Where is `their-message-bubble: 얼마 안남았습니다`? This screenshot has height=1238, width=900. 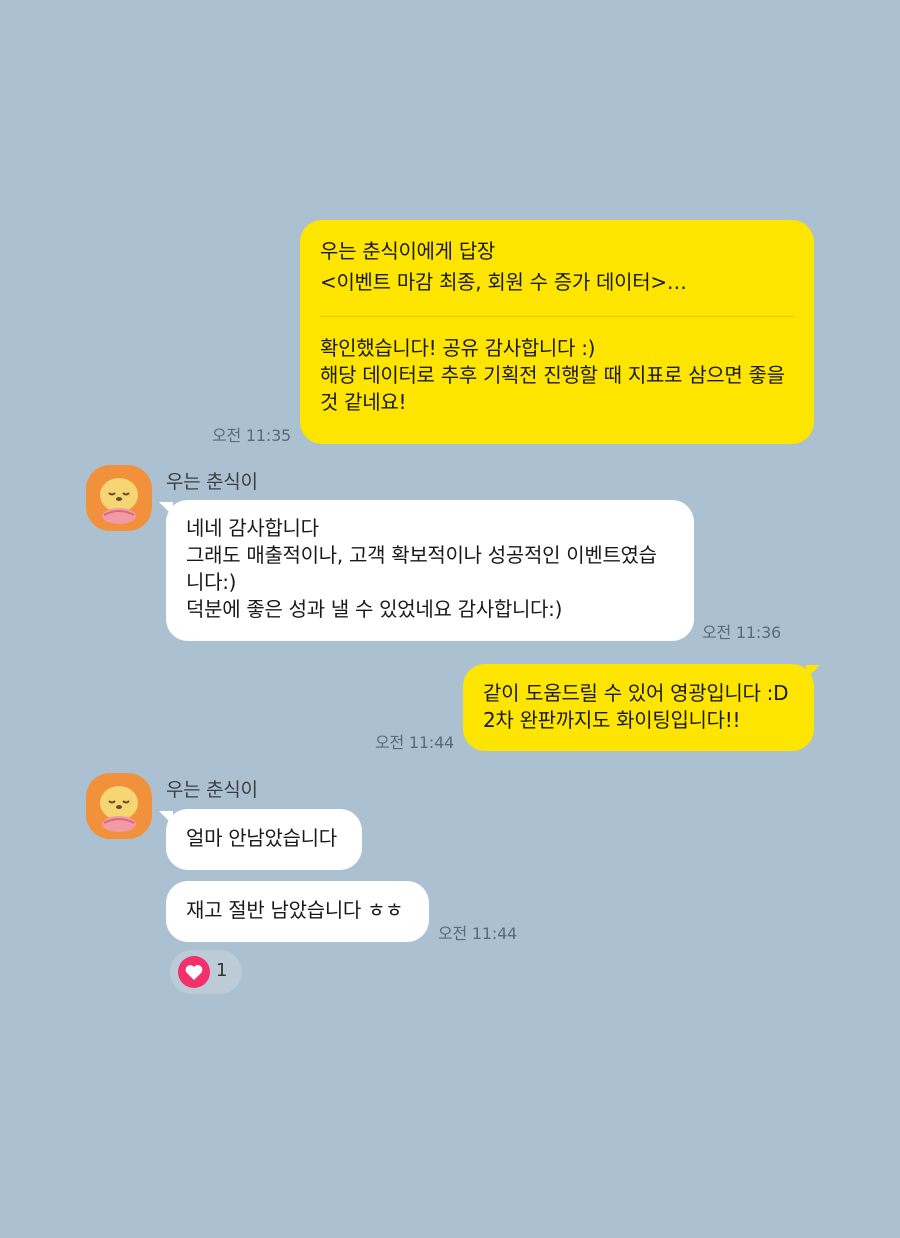 their-message-bubble: 얼마 안남았습니다 is located at coordinates (264, 839).